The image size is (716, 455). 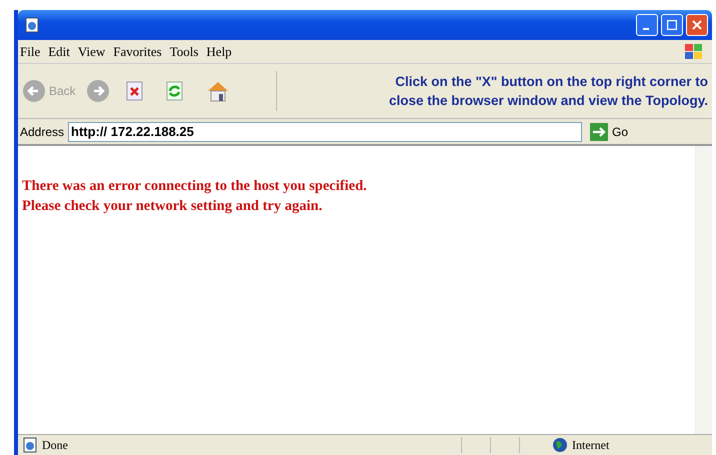 I want to click on address-field: http:// 172.22.188.25, so click(x=325, y=132).